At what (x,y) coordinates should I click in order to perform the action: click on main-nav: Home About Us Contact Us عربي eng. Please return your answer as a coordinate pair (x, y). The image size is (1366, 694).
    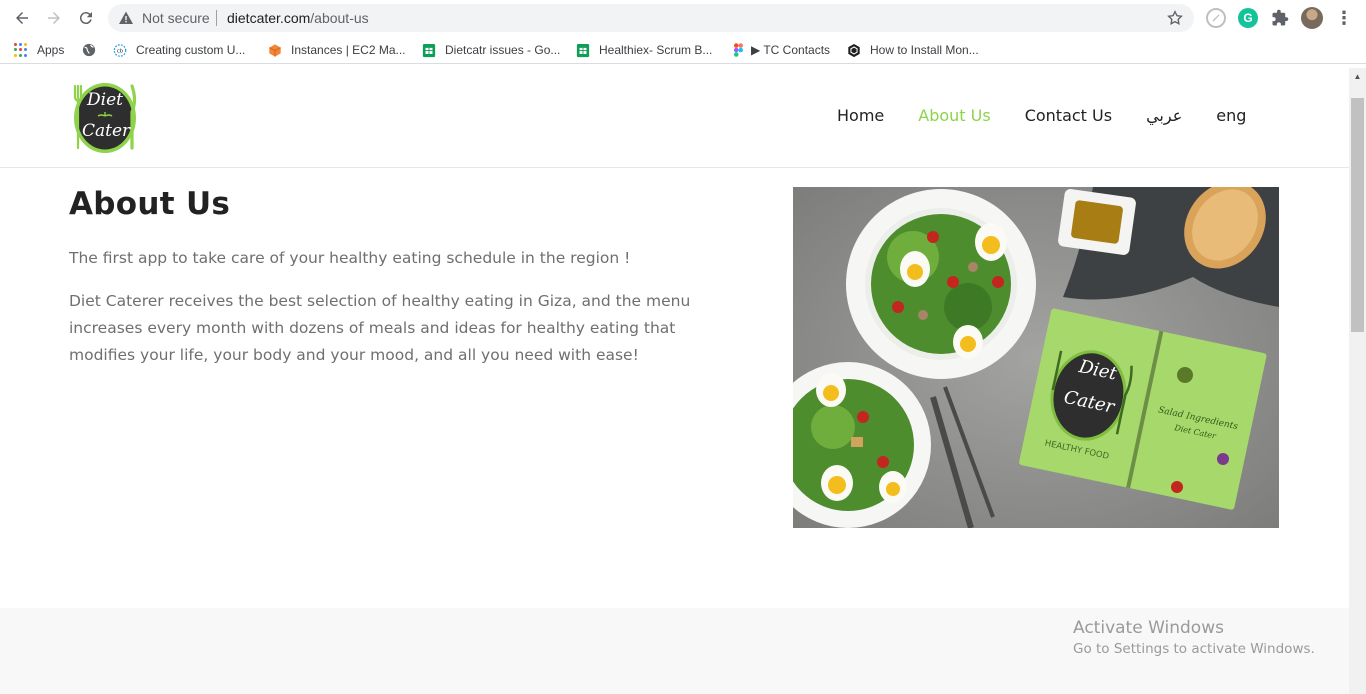
    Looking at the image, I should click on (1041, 115).